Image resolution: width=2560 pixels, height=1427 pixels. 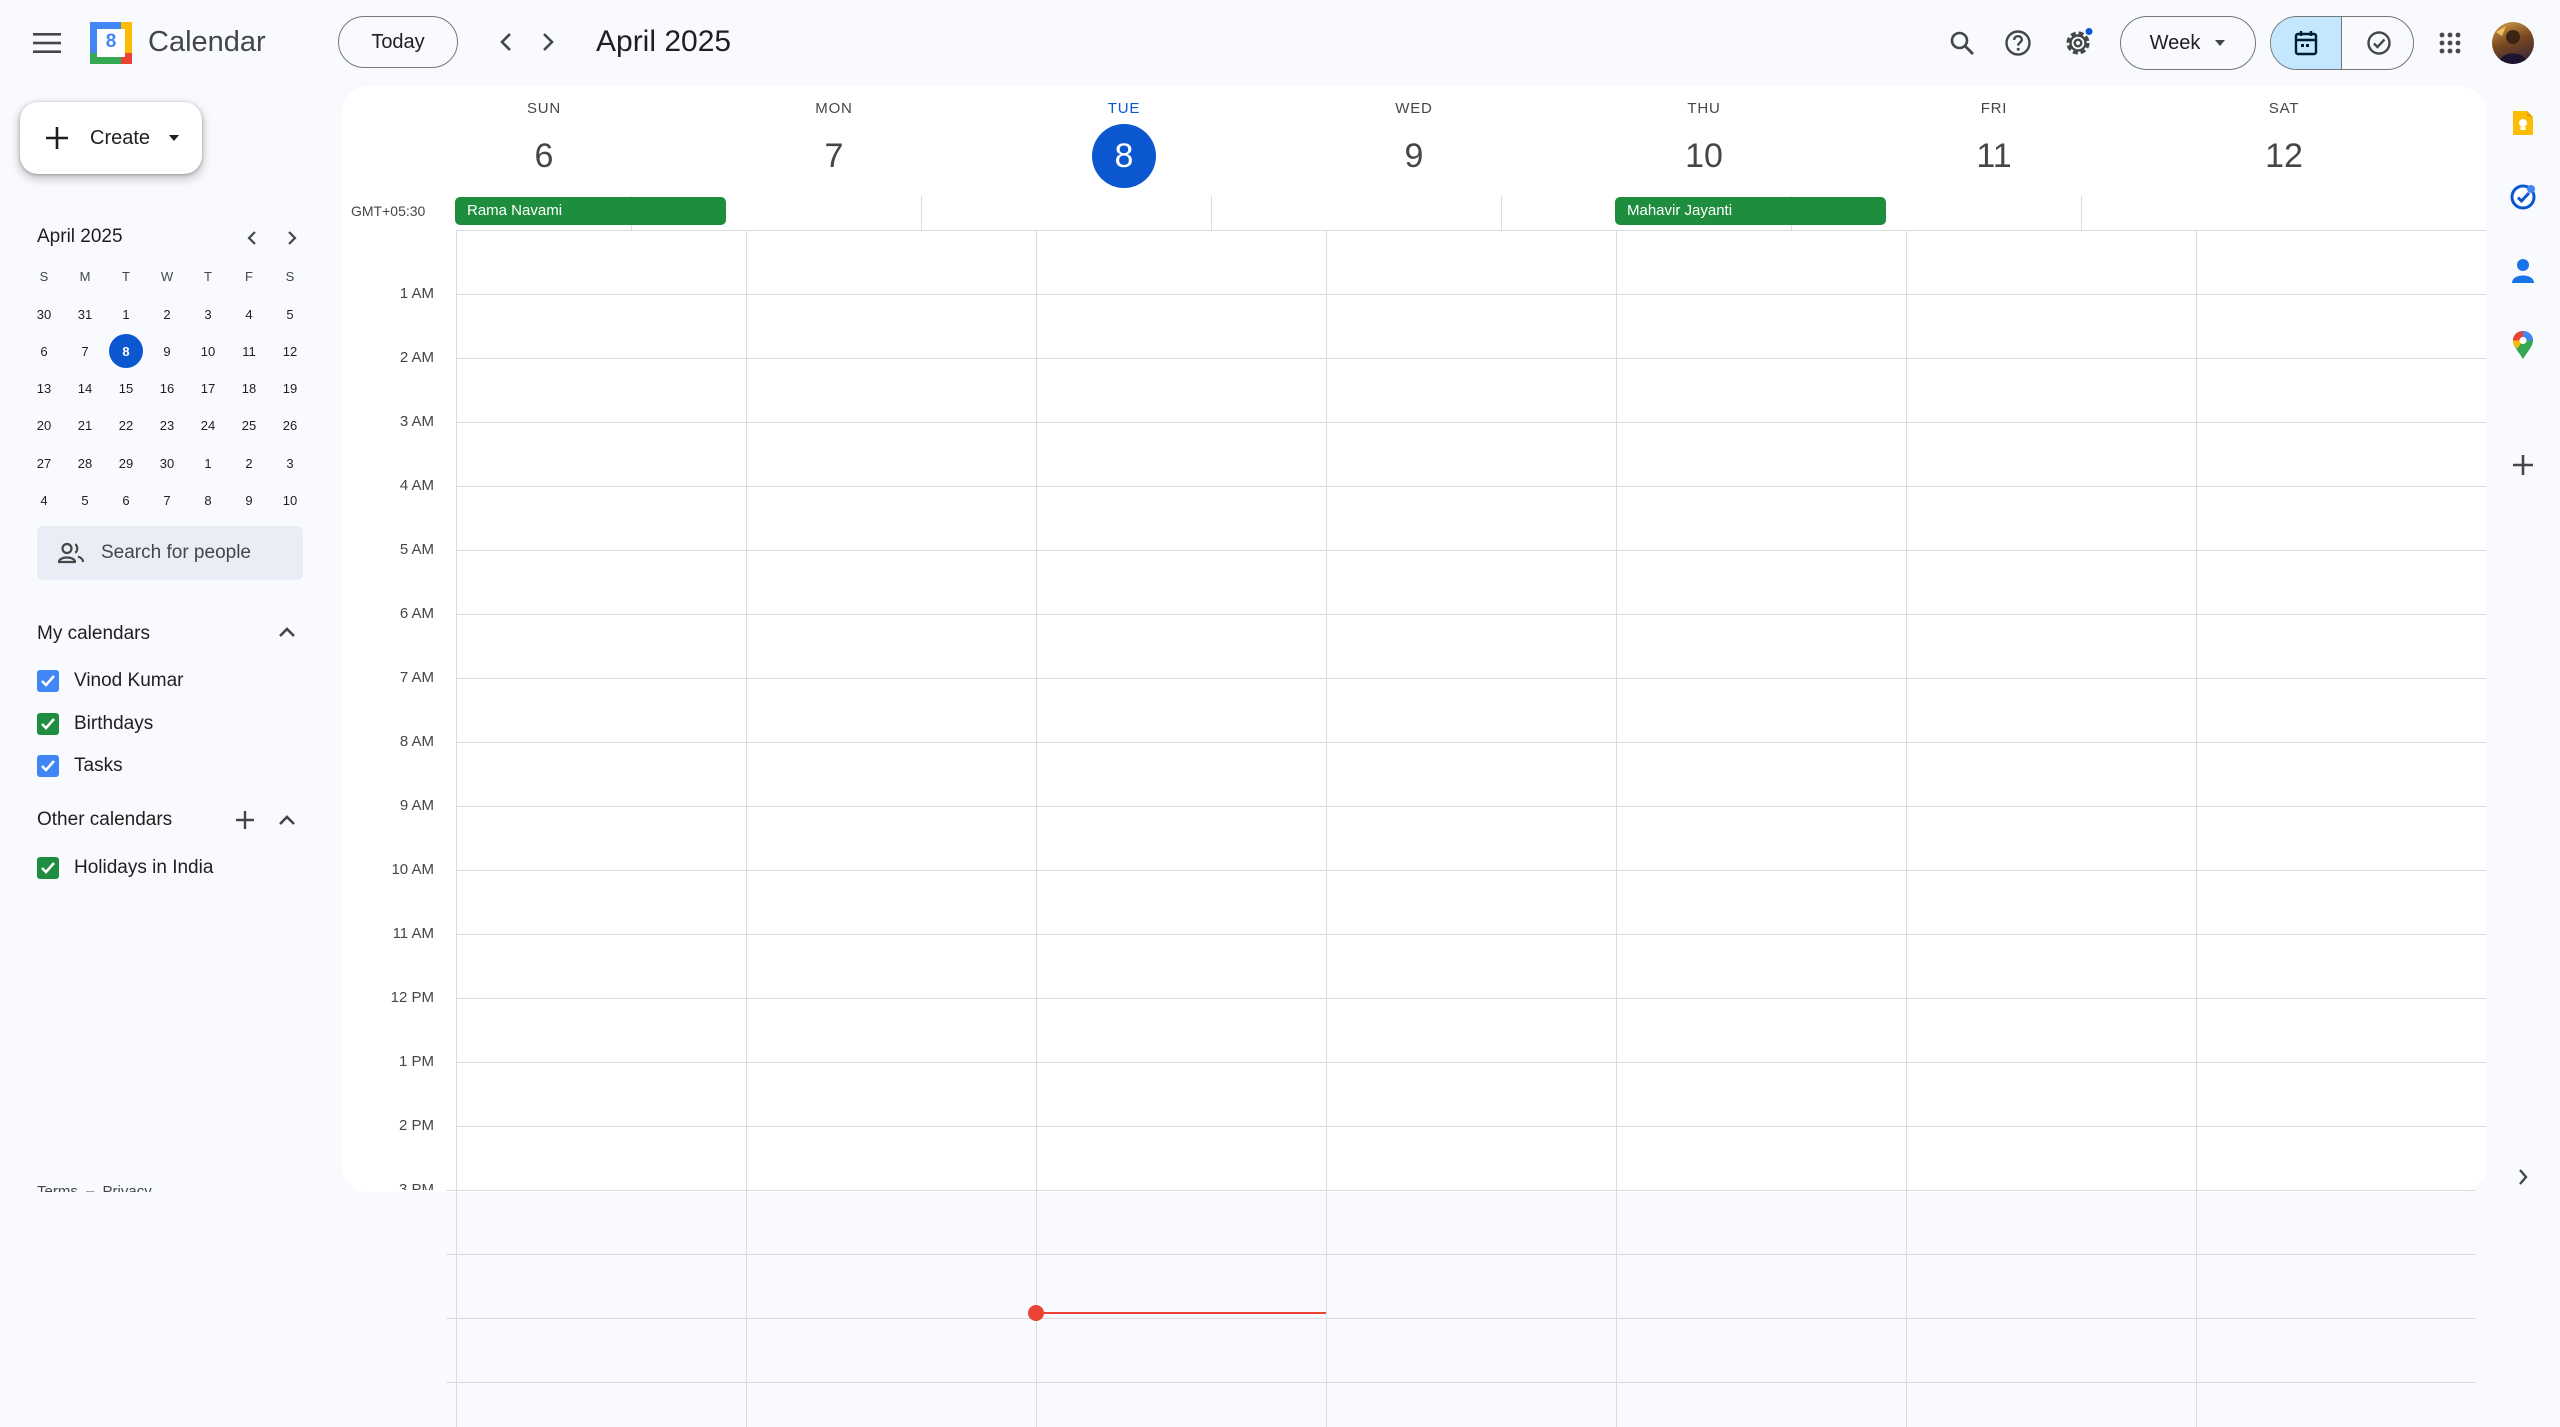 I want to click on mini-calendar-day: 24, so click(x=208, y=426).